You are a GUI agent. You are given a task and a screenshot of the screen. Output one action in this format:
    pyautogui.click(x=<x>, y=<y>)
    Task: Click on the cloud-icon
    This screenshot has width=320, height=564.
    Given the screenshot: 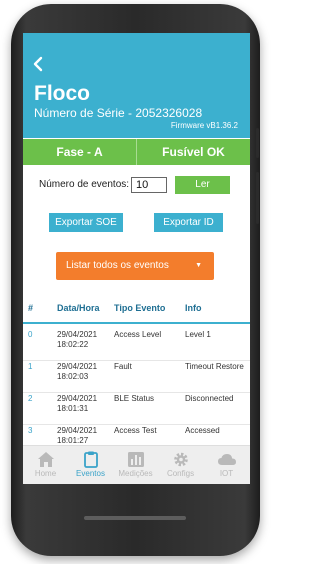 What is the action you would take?
    pyautogui.click(x=226, y=459)
    